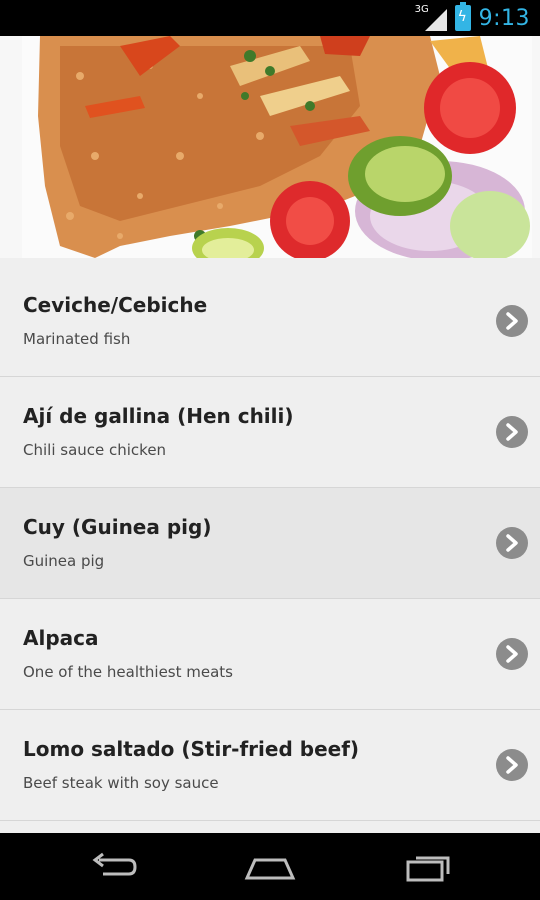 The height and width of the screenshot is (900, 540). What do you see at coordinates (191, 749) in the screenshot?
I see `dish-title: Lomo saltado (Stir-fried beef)` at bounding box center [191, 749].